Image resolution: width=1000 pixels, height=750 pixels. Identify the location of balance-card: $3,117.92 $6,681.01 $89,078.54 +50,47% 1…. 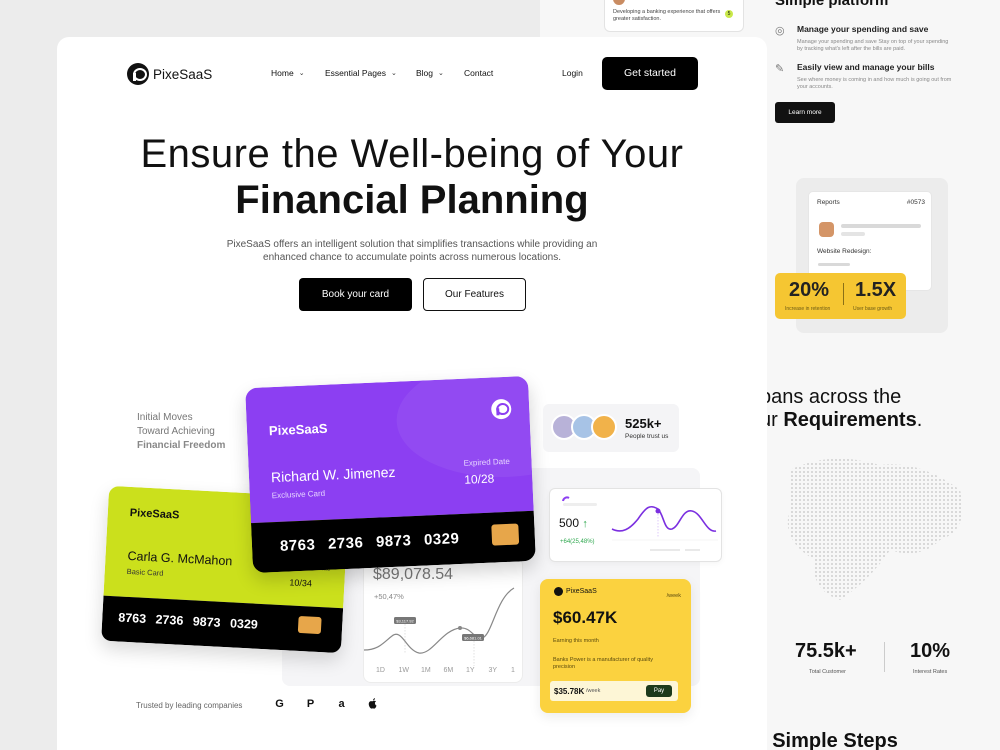
(443, 620).